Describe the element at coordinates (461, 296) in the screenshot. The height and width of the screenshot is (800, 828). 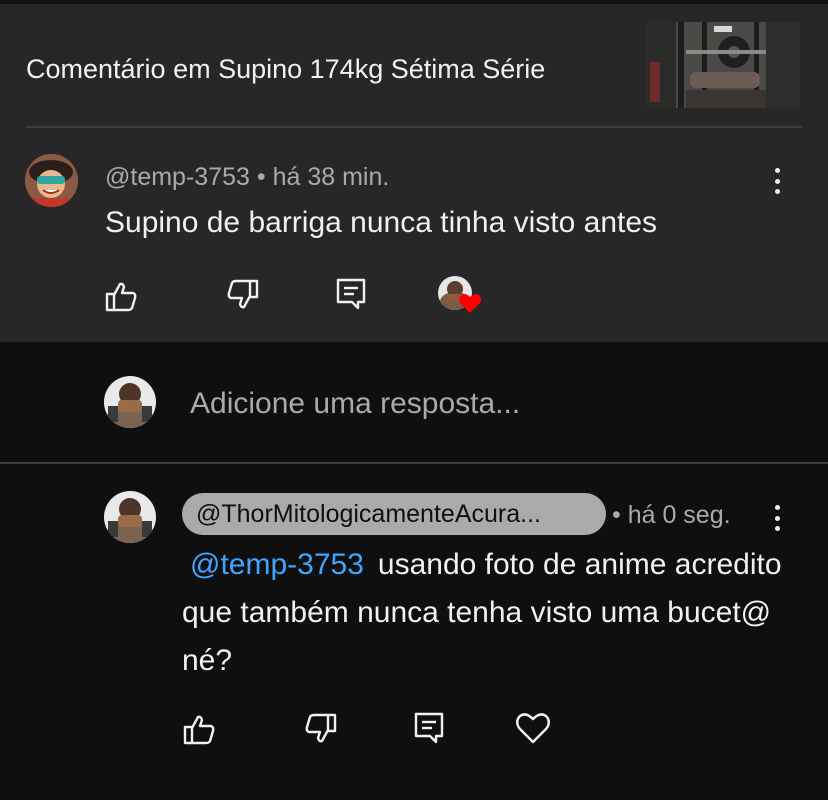
I see `creator-heart-icon` at that location.